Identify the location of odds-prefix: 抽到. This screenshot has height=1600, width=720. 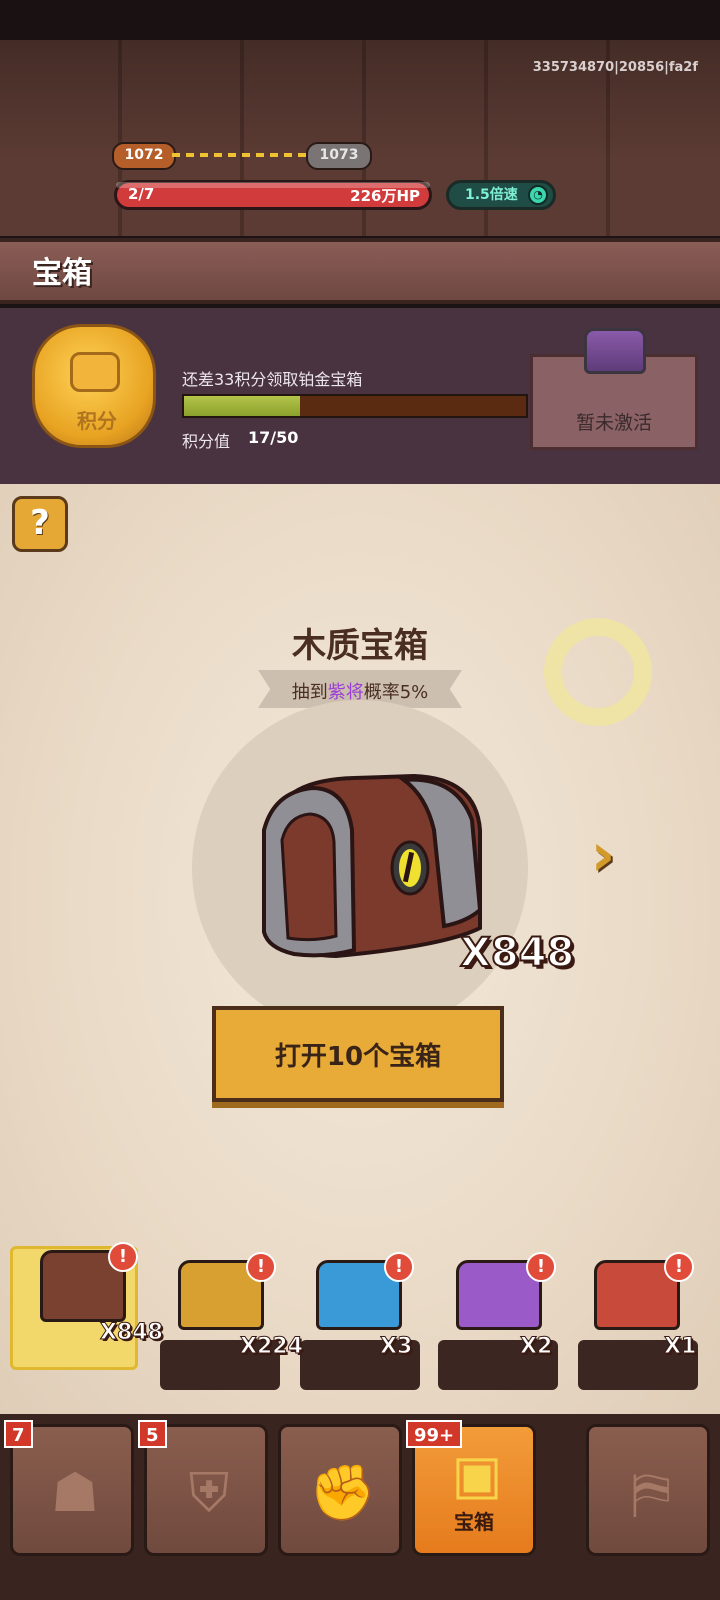
(309, 692).